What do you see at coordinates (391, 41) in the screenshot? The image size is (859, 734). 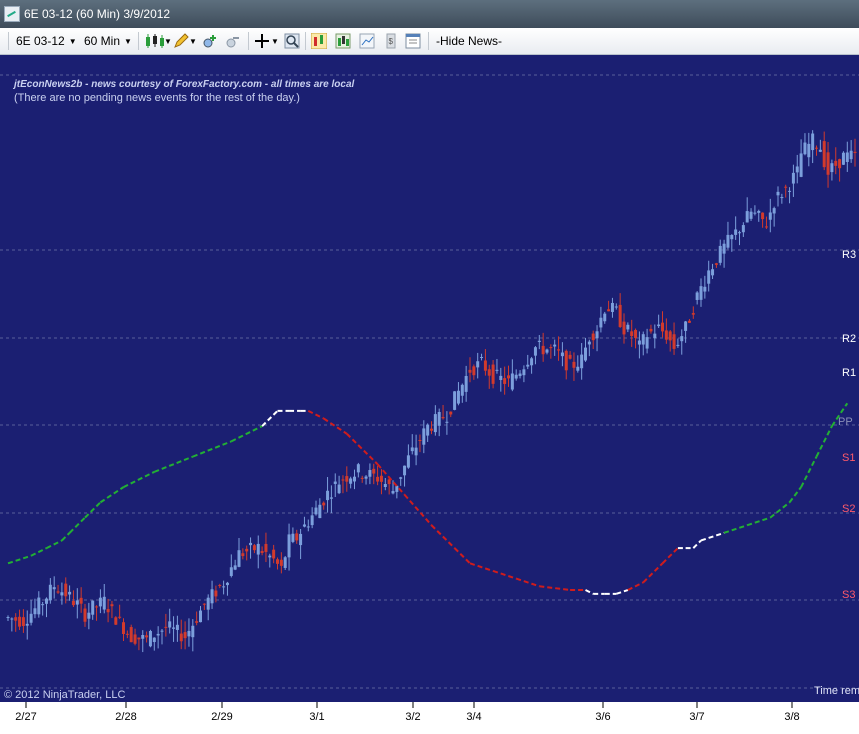 I see `data-series-icon: $` at bounding box center [391, 41].